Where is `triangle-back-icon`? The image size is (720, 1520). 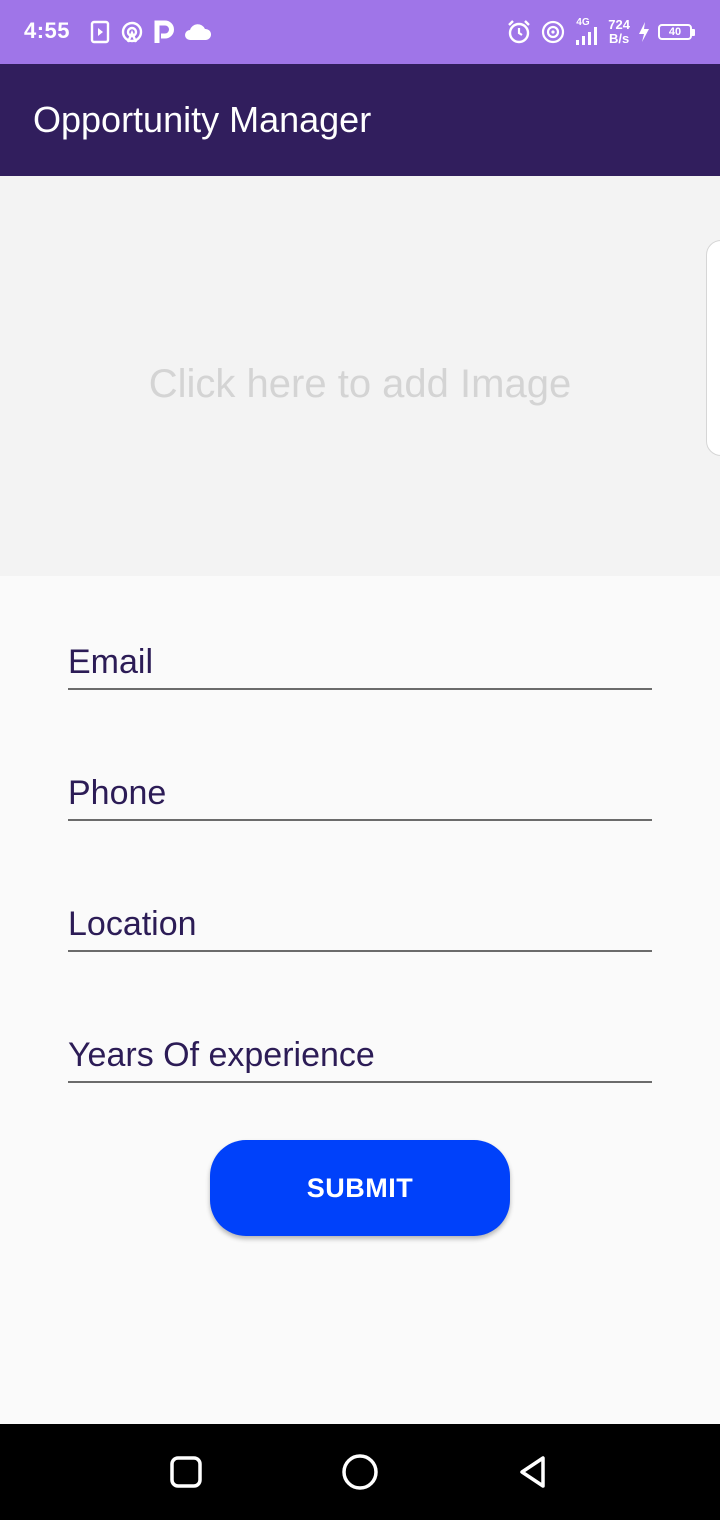 triangle-back-icon is located at coordinates (532, 1472).